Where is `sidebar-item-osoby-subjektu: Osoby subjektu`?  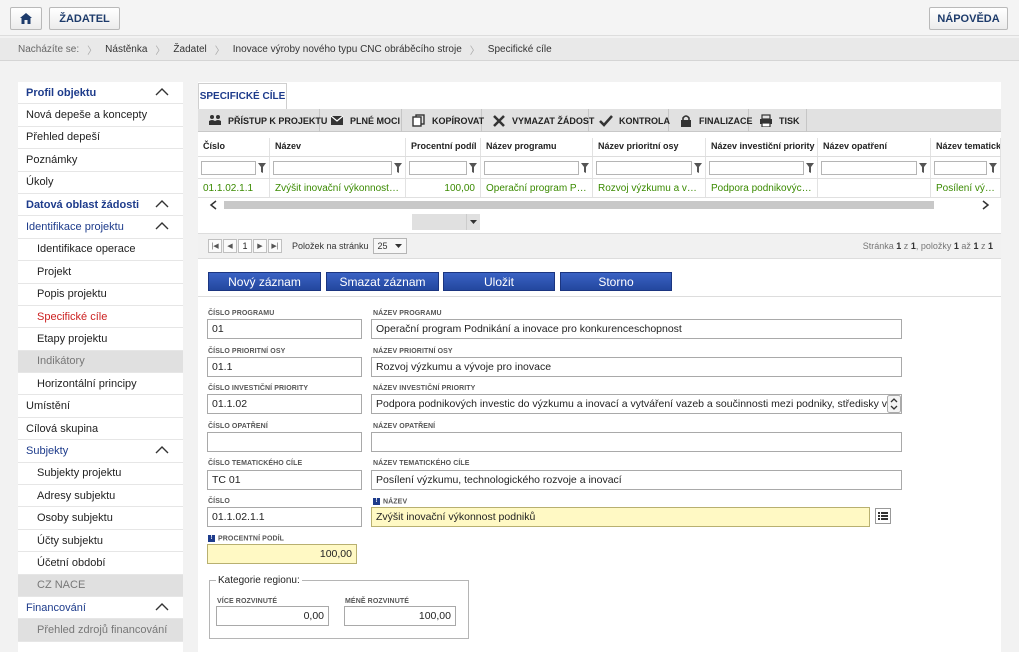
sidebar-item-osoby-subjektu: Osoby subjektu is located at coordinates (100, 518).